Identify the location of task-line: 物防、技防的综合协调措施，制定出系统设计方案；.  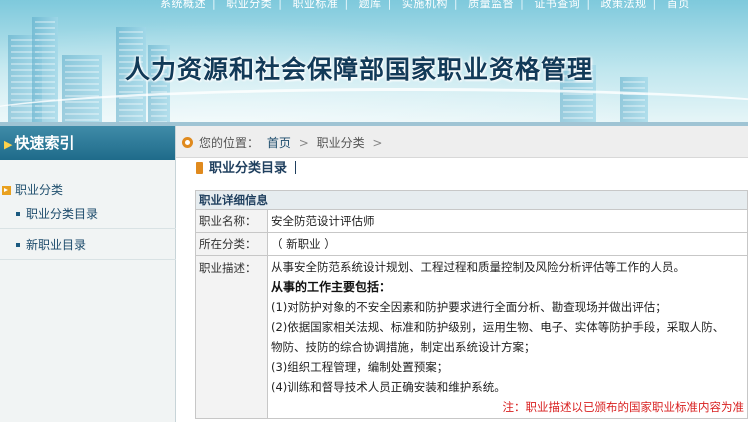
(403, 347).